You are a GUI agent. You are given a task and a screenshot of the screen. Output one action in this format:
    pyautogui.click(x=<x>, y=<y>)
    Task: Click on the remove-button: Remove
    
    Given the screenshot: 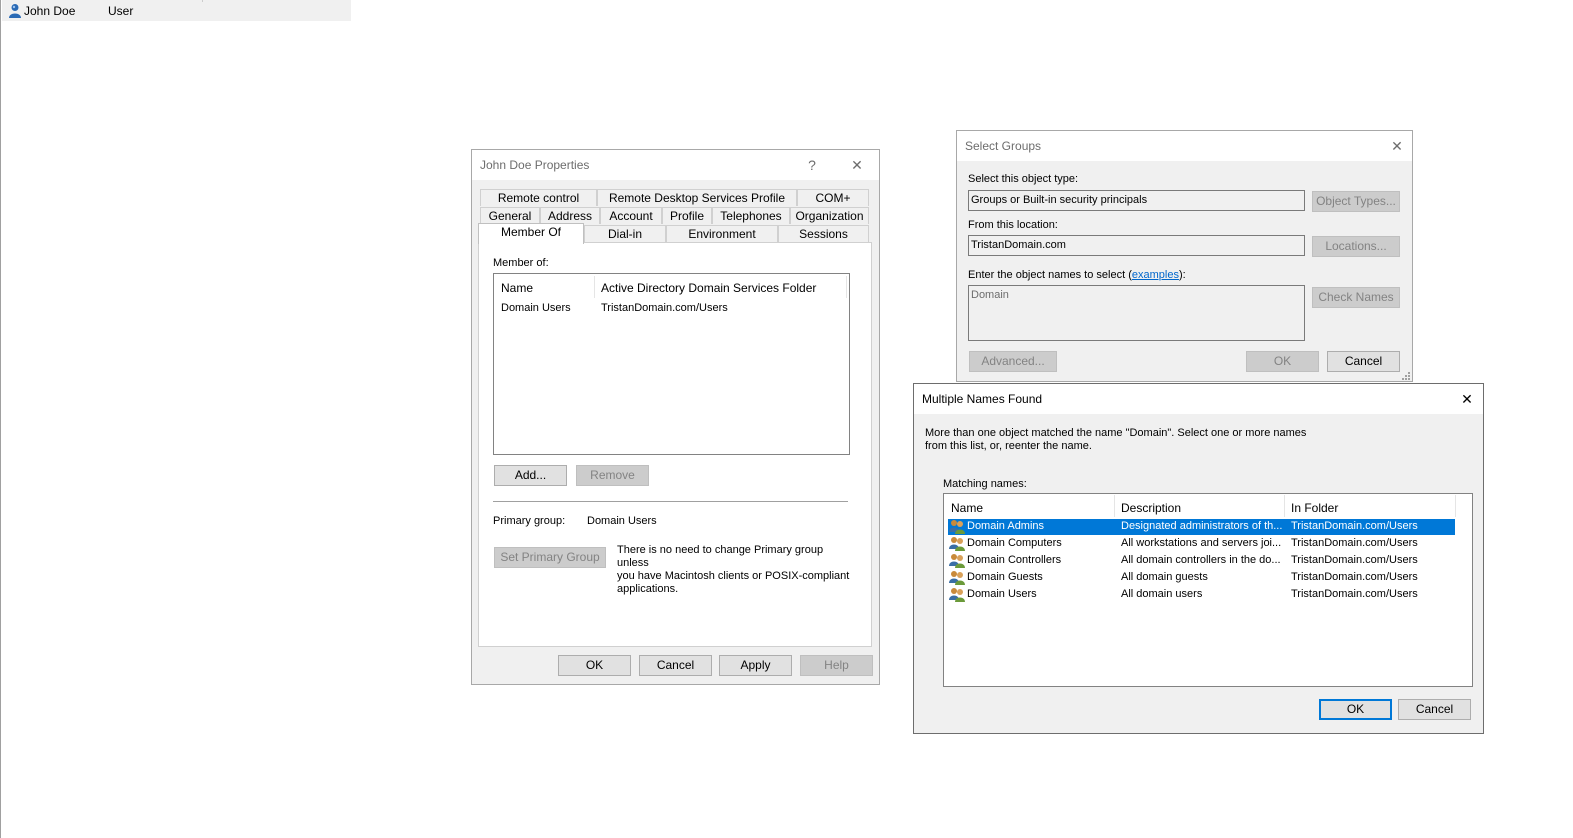 What is the action you would take?
    pyautogui.click(x=612, y=475)
    